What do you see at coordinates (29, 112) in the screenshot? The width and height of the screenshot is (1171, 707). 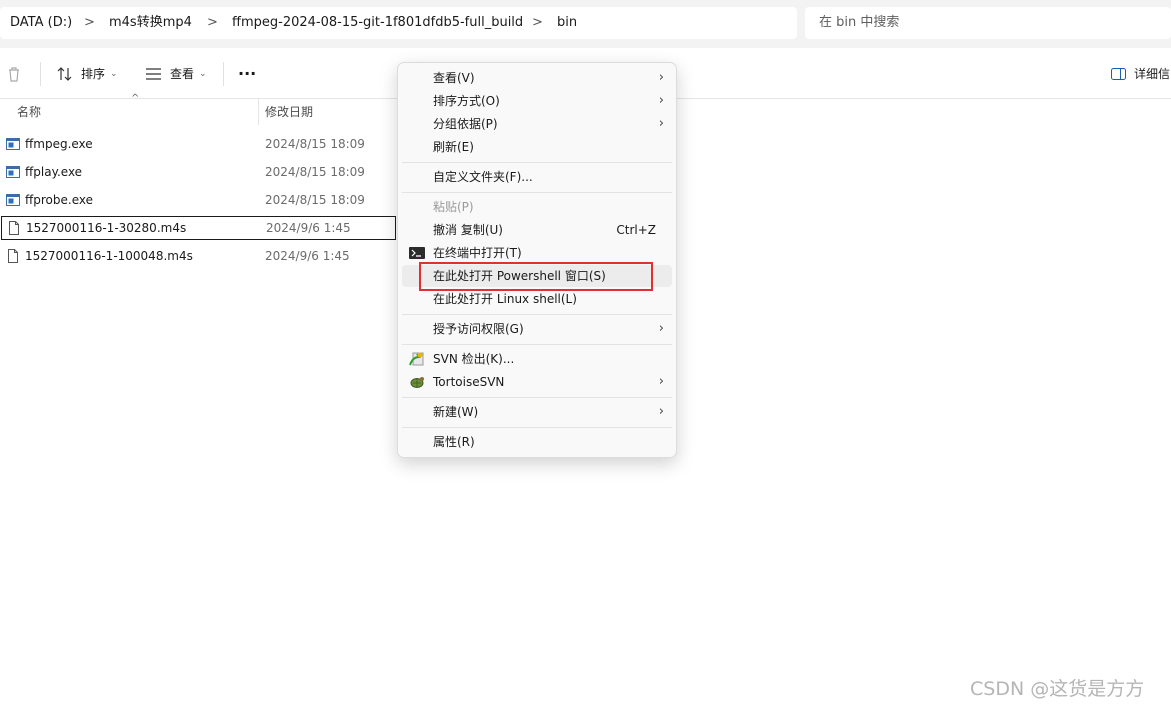 I see `column-header-name: 名称` at bounding box center [29, 112].